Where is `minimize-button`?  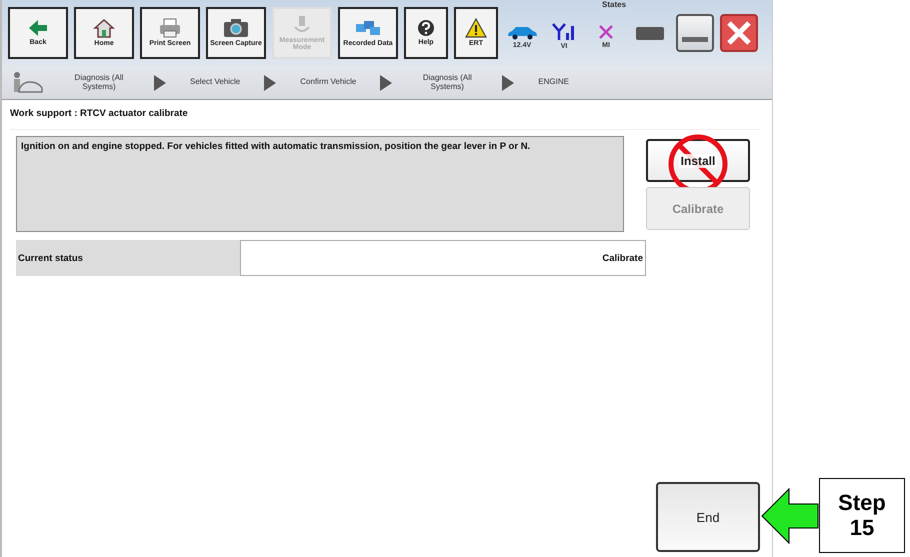
minimize-button is located at coordinates (695, 33).